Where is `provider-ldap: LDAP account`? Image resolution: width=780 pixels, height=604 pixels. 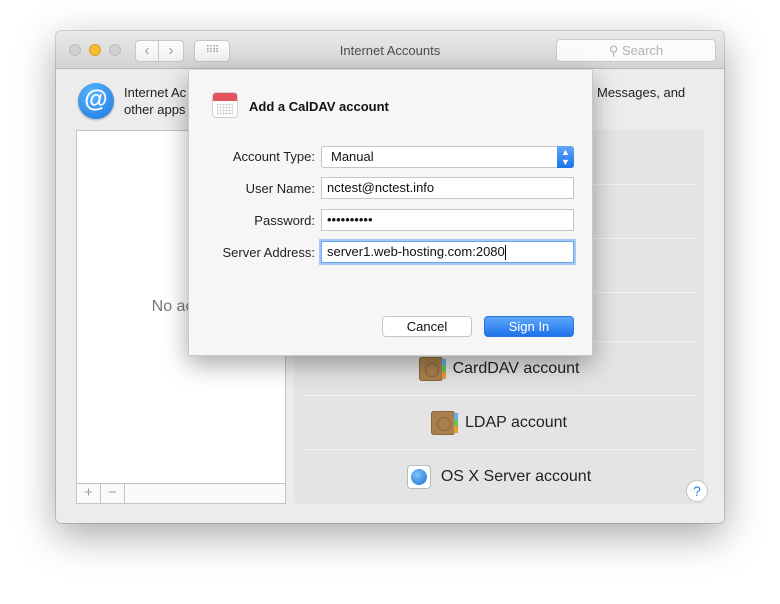
provider-ldap: LDAP account is located at coordinates (499, 422).